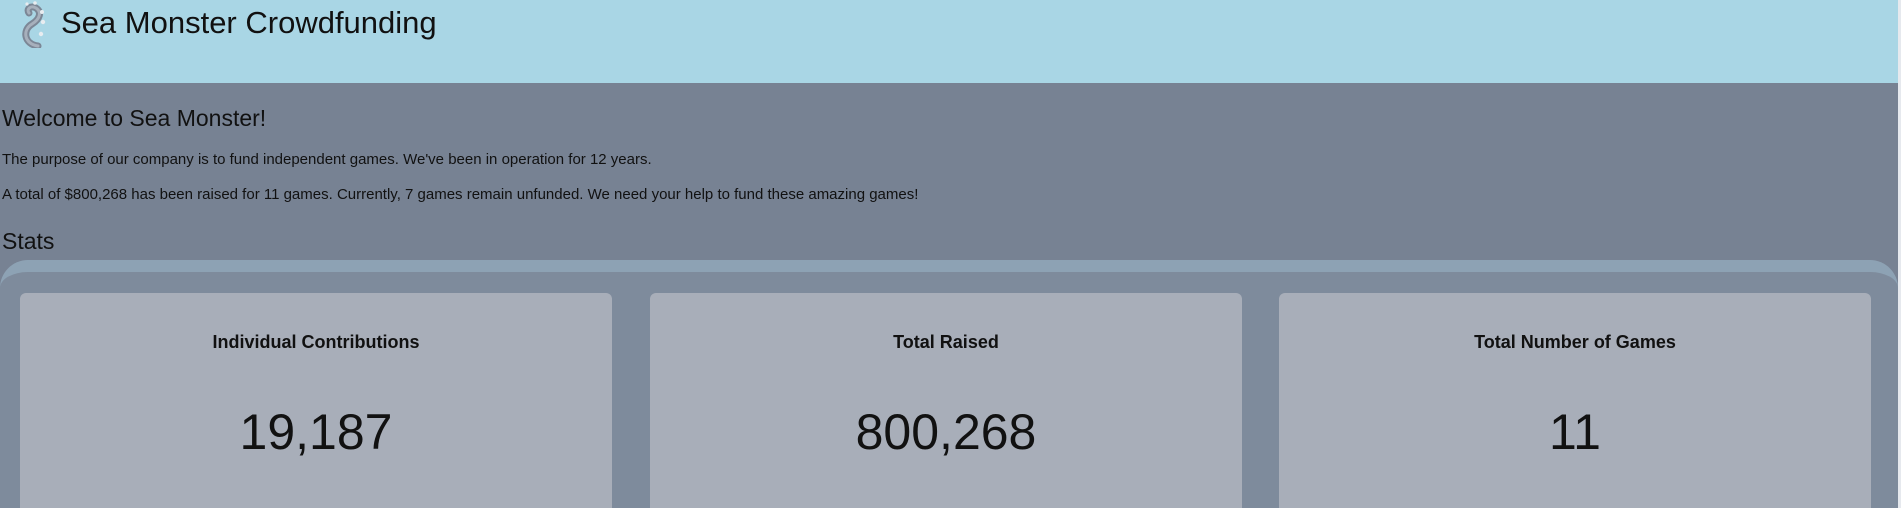  What do you see at coordinates (1575, 400) in the screenshot?
I see `stat-card-total-games: Total Number of Games 11` at bounding box center [1575, 400].